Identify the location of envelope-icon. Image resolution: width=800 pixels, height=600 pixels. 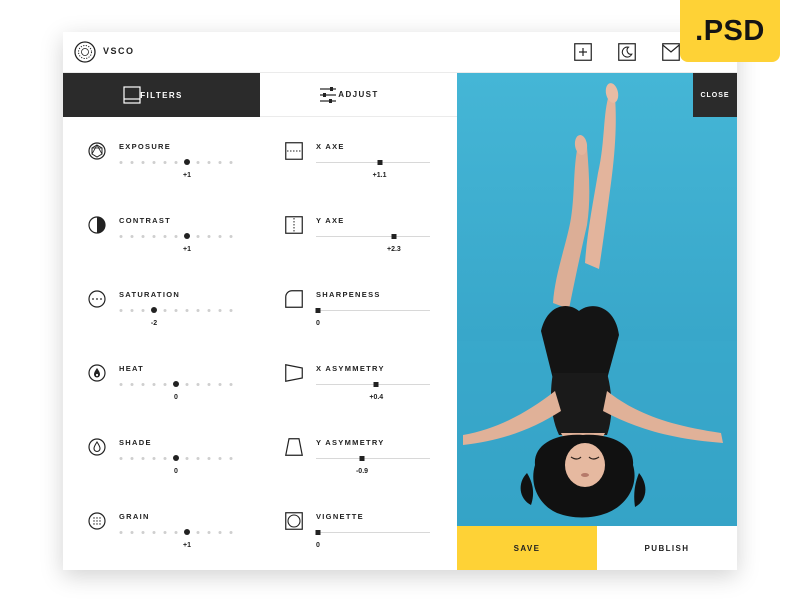
(671, 52).